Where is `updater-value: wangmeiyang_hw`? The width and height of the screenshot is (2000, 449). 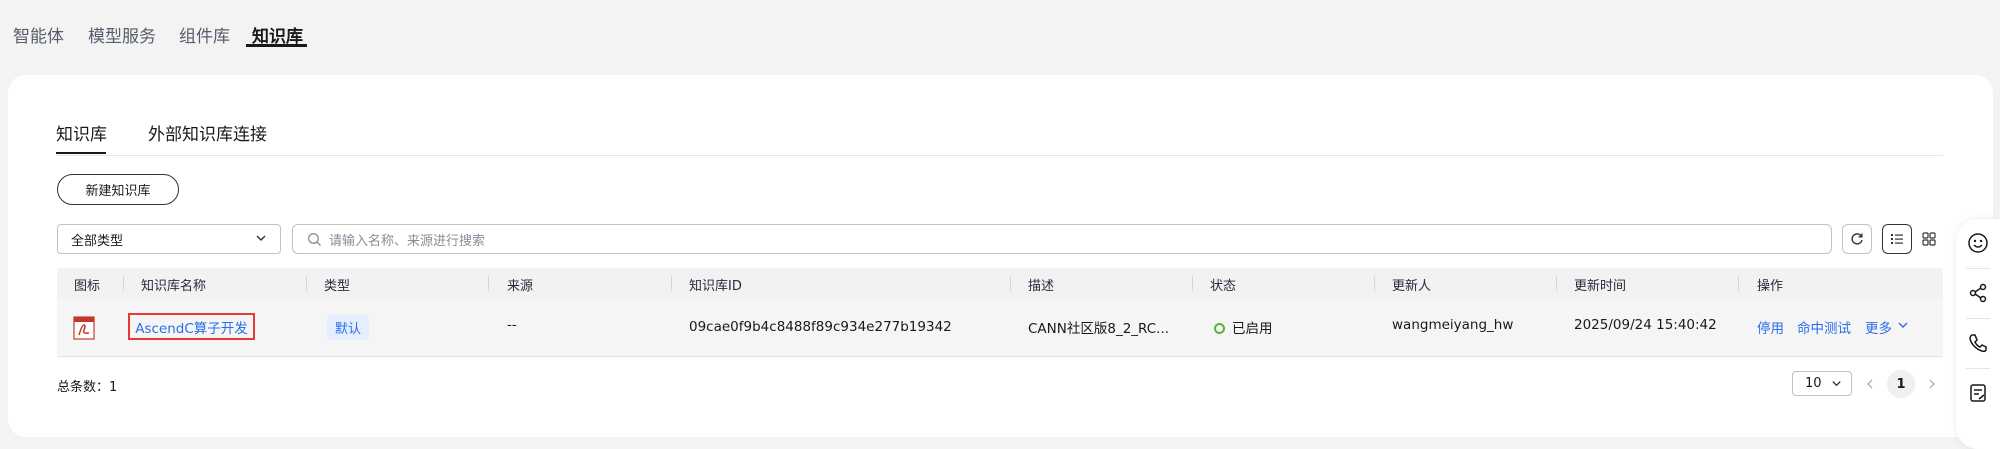 updater-value: wangmeiyang_hw is located at coordinates (1453, 325).